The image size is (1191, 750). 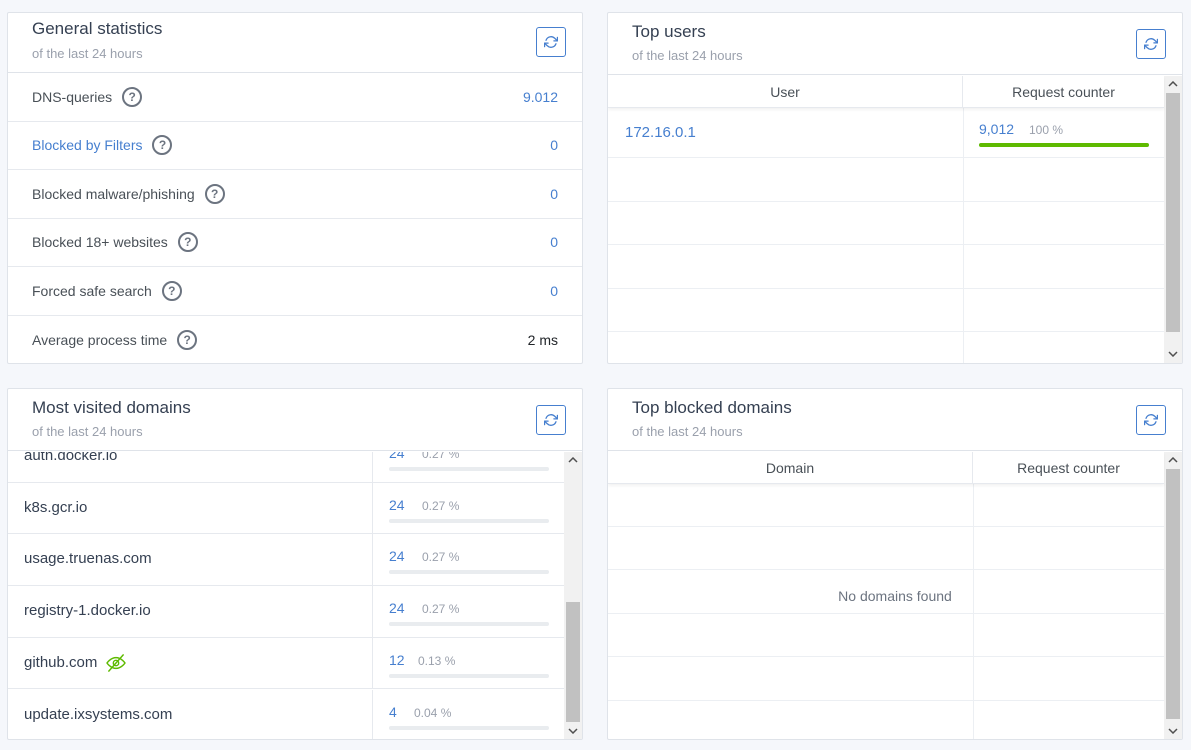 What do you see at coordinates (542, 339) in the screenshot?
I see `stat-value: 2 ms` at bounding box center [542, 339].